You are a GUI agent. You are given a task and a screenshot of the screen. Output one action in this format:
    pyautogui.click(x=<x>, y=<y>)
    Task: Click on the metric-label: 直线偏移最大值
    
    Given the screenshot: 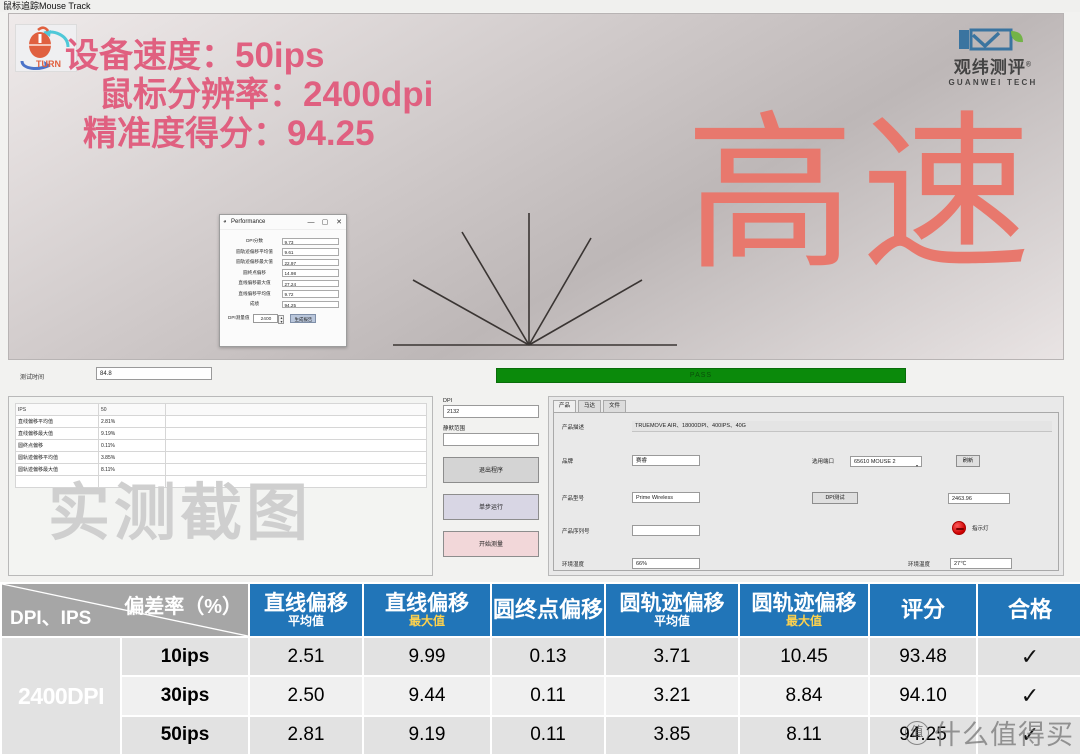 What is the action you would take?
    pyautogui.click(x=254, y=283)
    